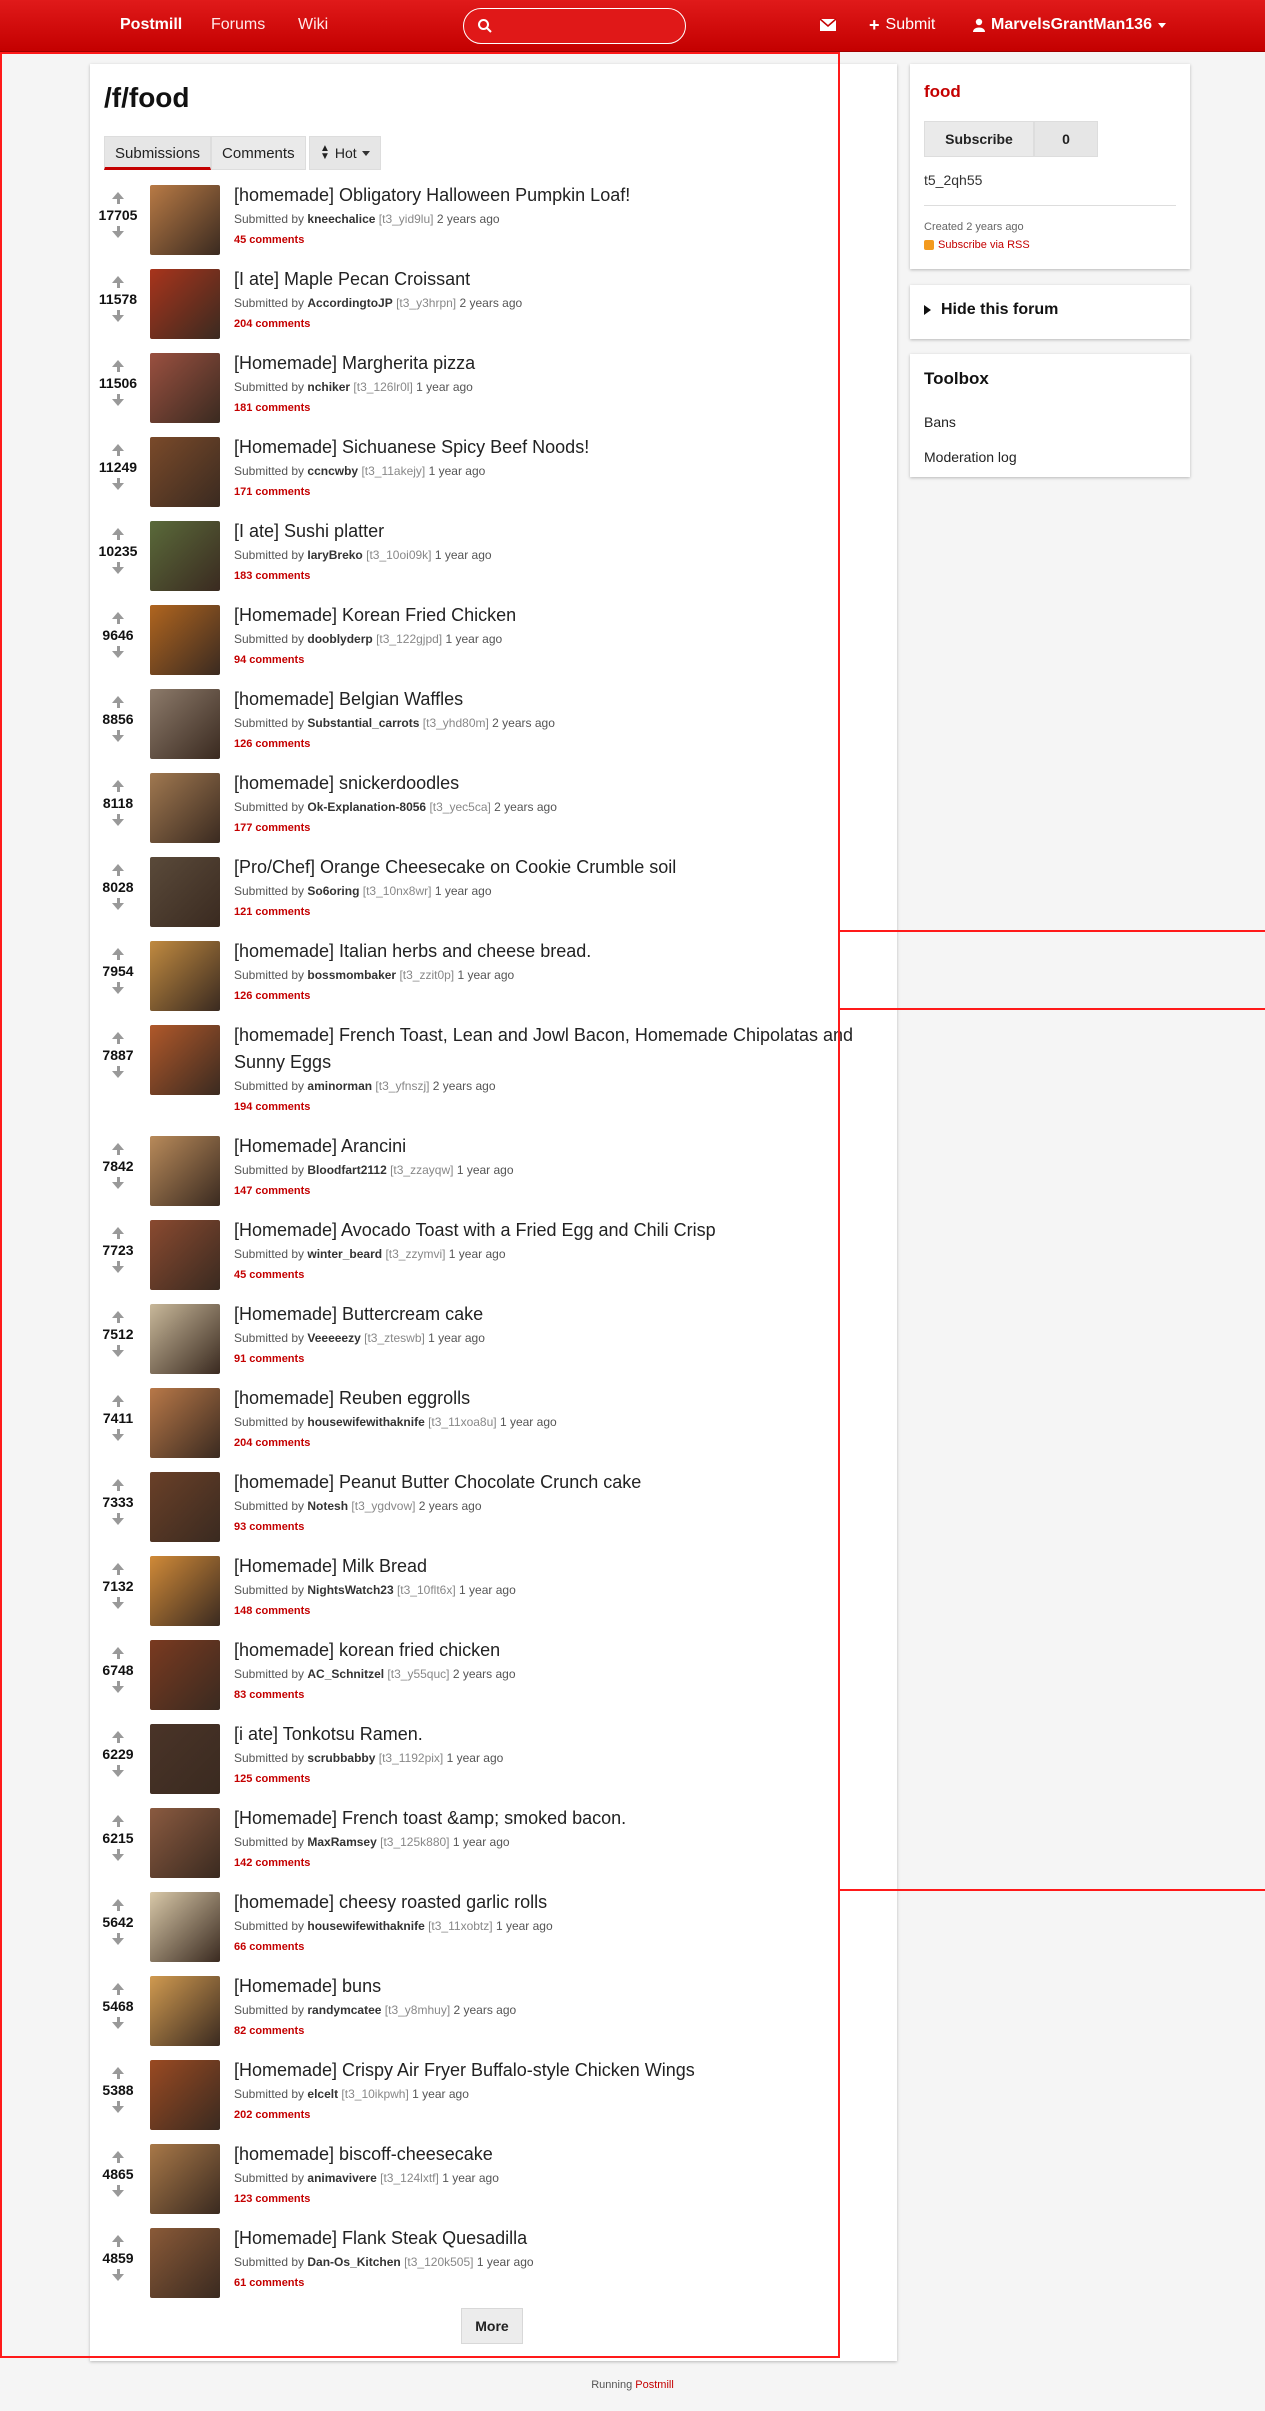 The width and height of the screenshot is (1265, 2411). What do you see at coordinates (333, 891) in the screenshot?
I see `author-link: So6oring` at bounding box center [333, 891].